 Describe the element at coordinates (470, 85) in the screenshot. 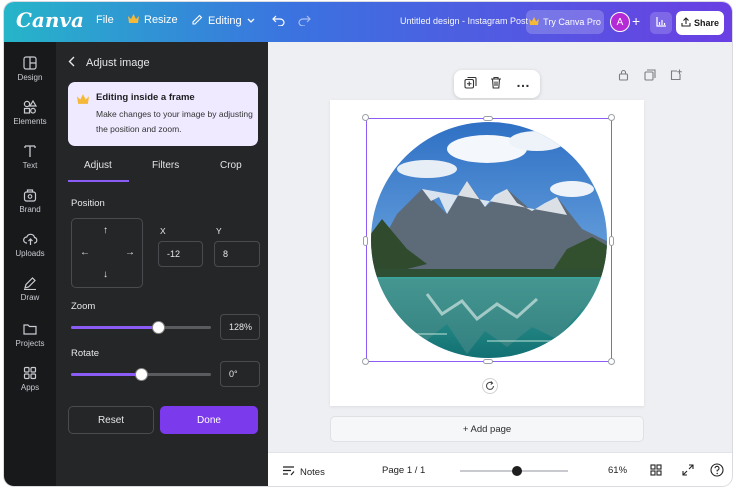

I see `duplicate-icon` at that location.